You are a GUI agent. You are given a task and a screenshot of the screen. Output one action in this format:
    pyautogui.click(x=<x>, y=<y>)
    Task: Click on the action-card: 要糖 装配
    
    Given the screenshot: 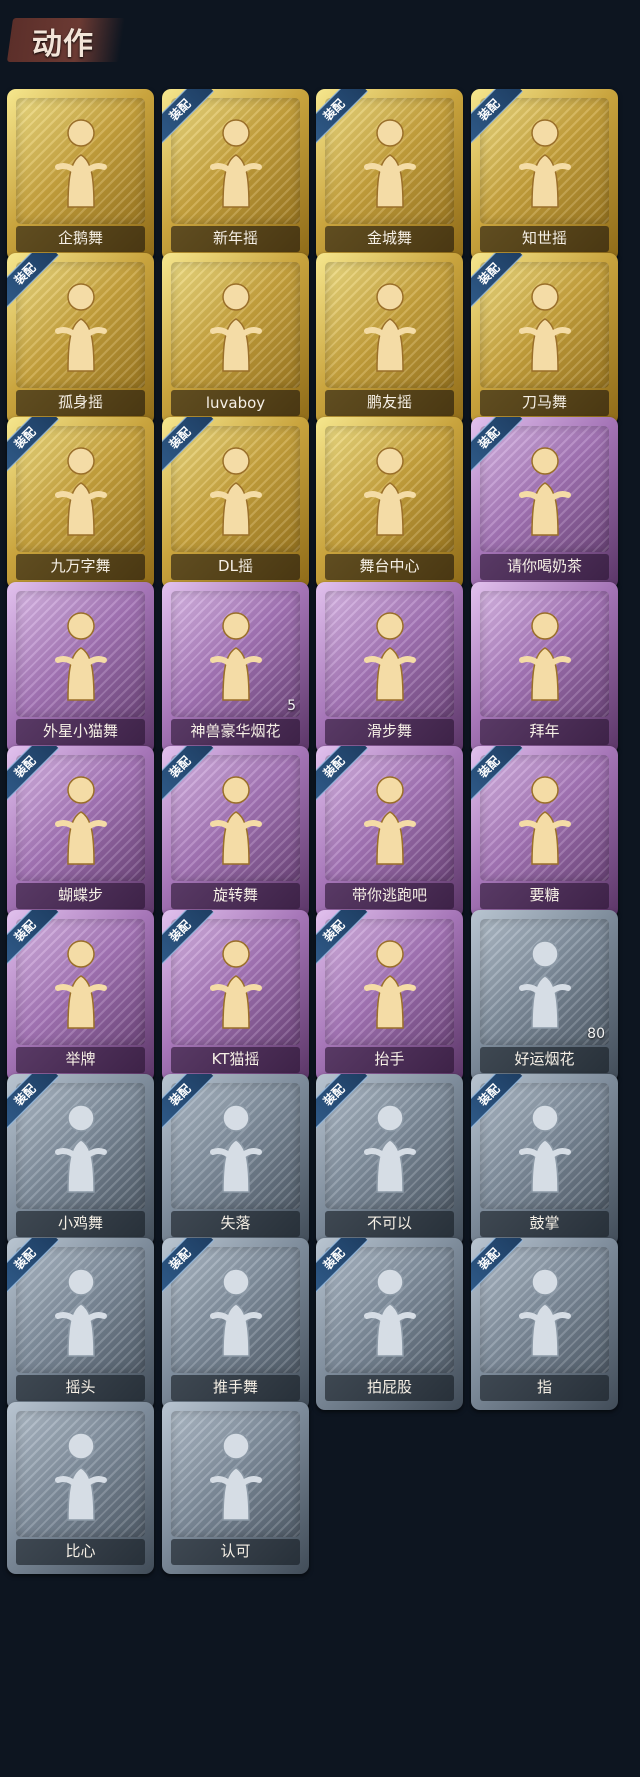 What is the action you would take?
    pyautogui.click(x=544, y=832)
    